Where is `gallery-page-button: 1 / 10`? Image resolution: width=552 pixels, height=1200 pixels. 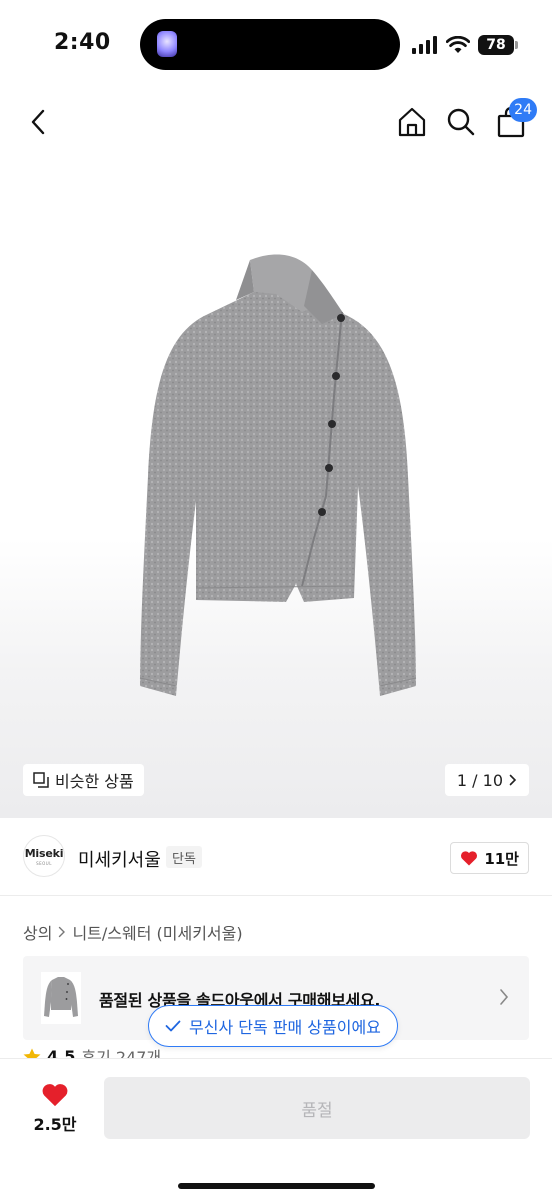
gallery-page-button: 1 / 10 is located at coordinates (486, 780).